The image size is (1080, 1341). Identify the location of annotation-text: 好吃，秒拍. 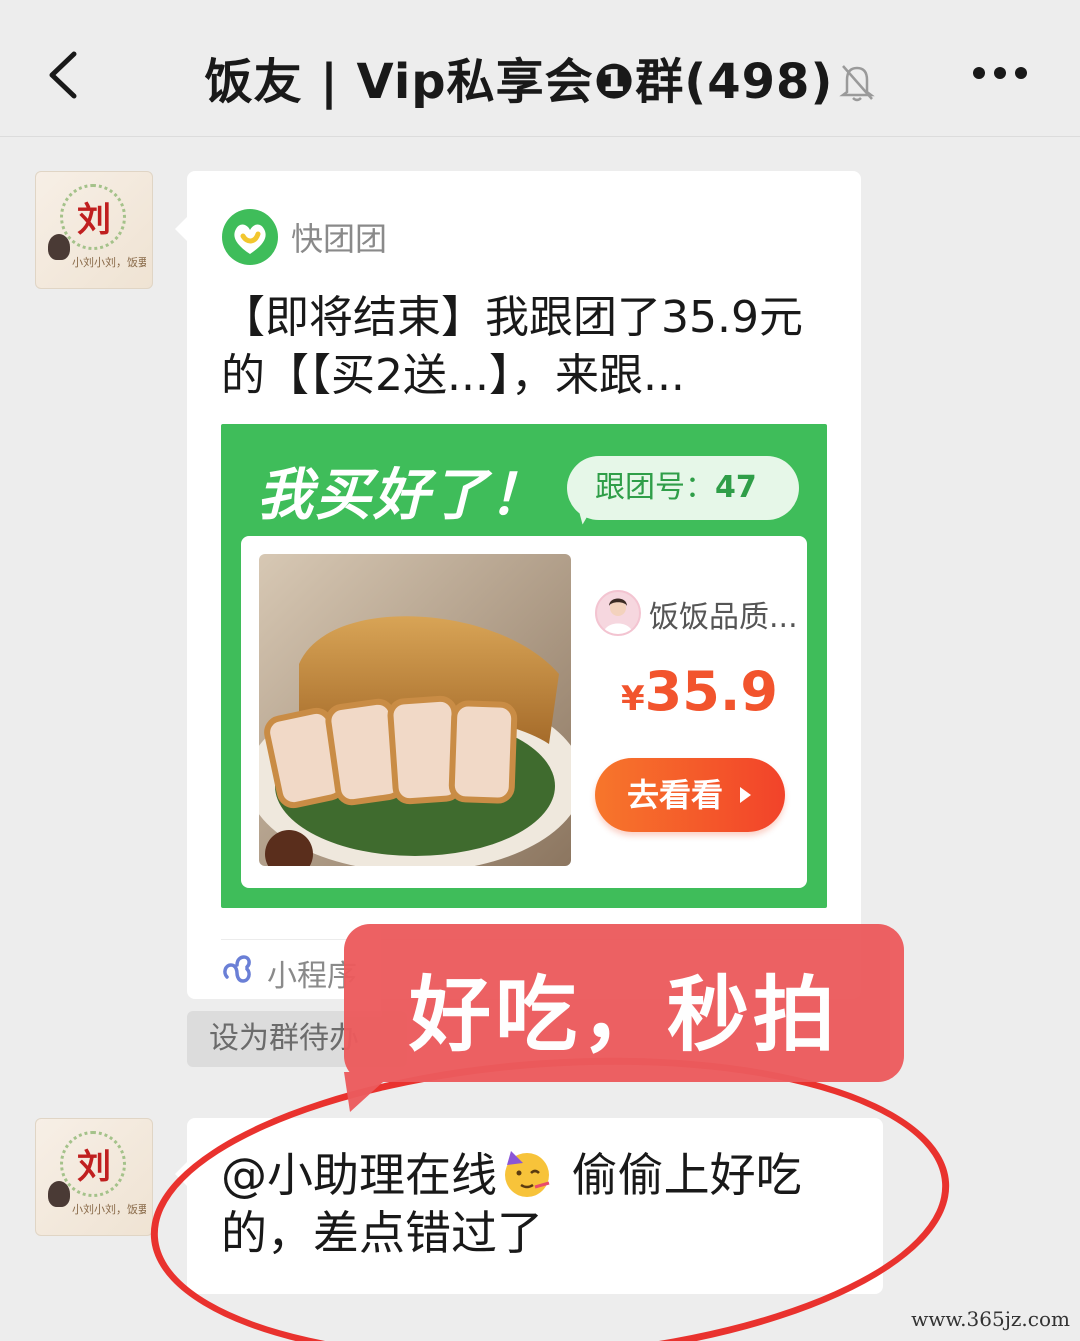
(623, 1015).